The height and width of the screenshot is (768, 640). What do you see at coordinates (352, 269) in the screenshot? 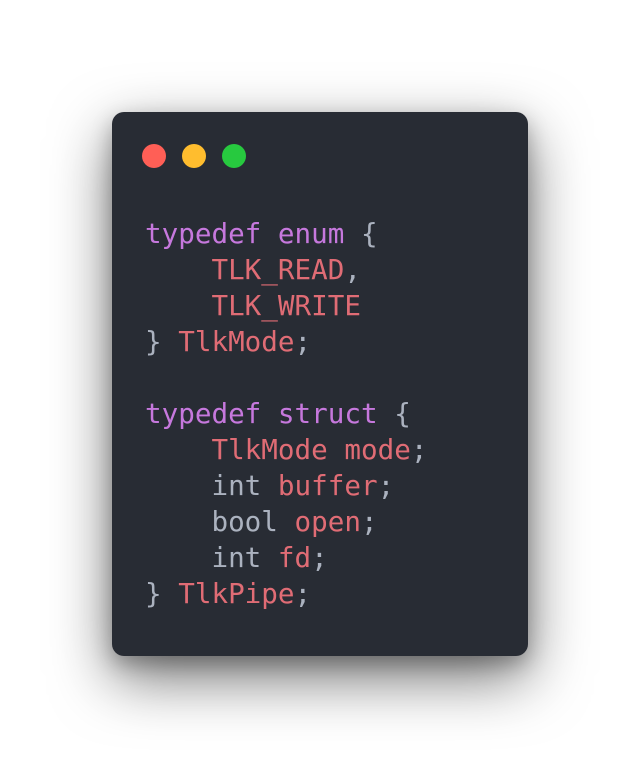
I see `code-token-plain: ,` at bounding box center [352, 269].